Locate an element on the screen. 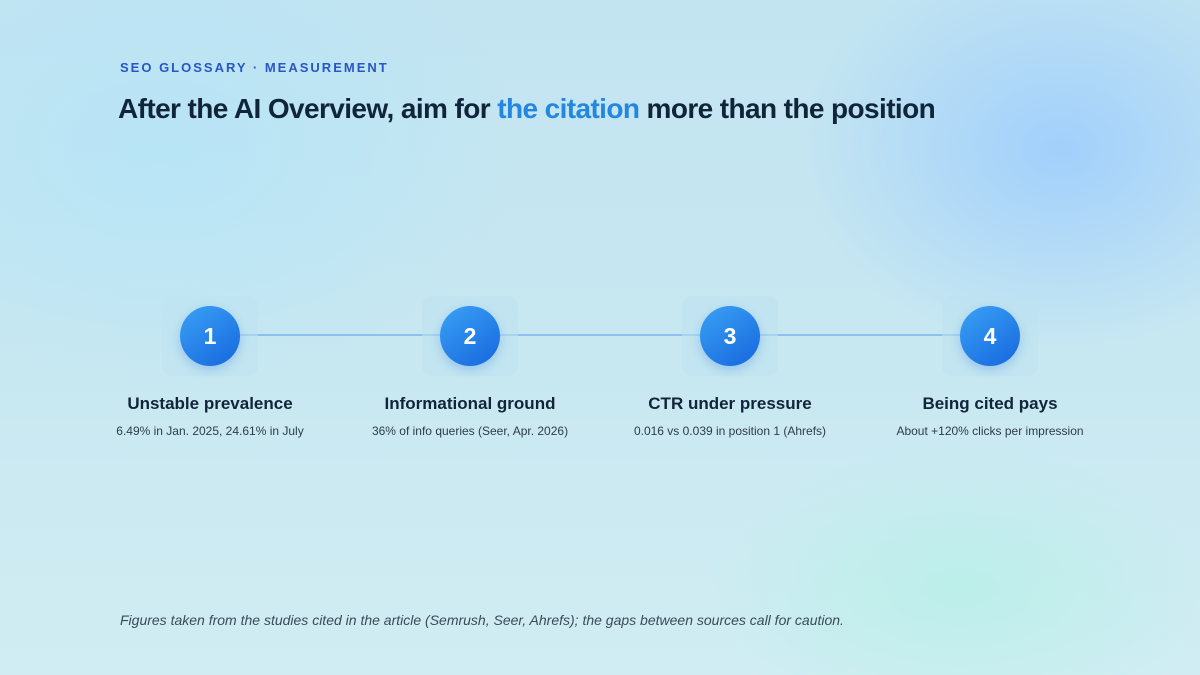 This screenshot has height=675, width=1200. title-accent: the citation is located at coordinates (568, 108).